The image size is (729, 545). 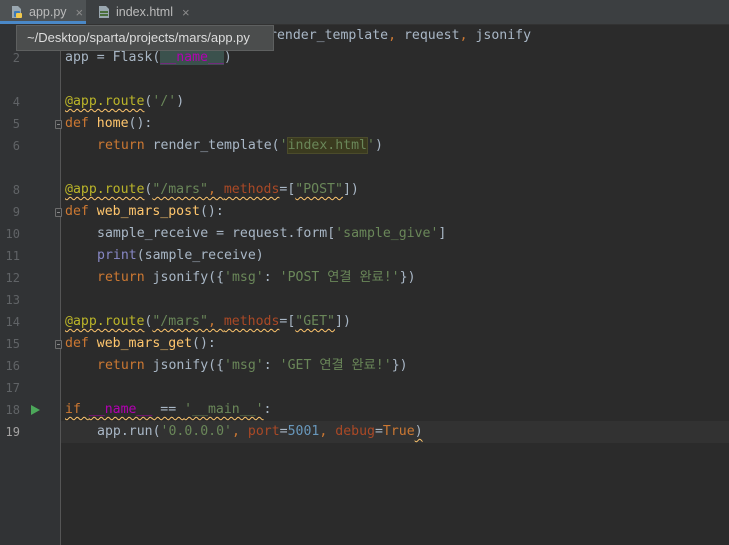 What do you see at coordinates (109, 123) in the screenshot?
I see `code-line-5: def home():` at bounding box center [109, 123].